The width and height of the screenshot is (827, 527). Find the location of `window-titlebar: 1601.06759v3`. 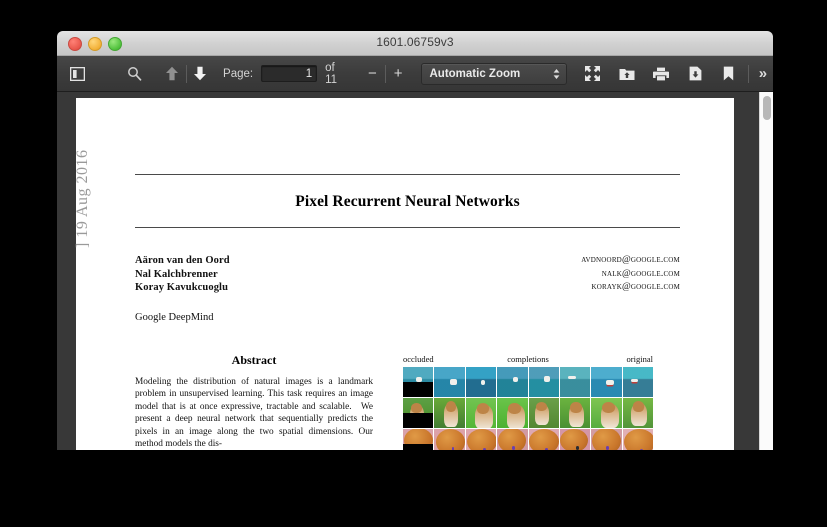

window-titlebar: 1601.06759v3 is located at coordinates (415, 43).